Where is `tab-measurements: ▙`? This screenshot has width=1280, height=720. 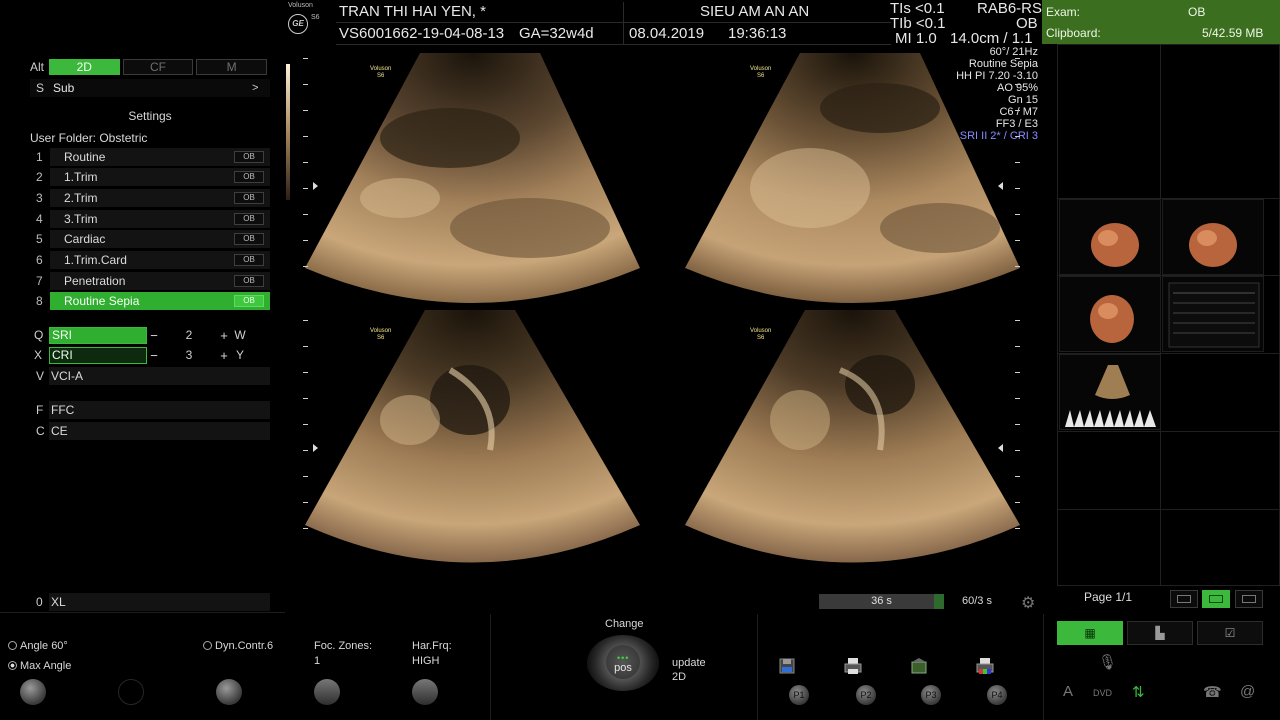 tab-measurements: ▙ is located at coordinates (1160, 633).